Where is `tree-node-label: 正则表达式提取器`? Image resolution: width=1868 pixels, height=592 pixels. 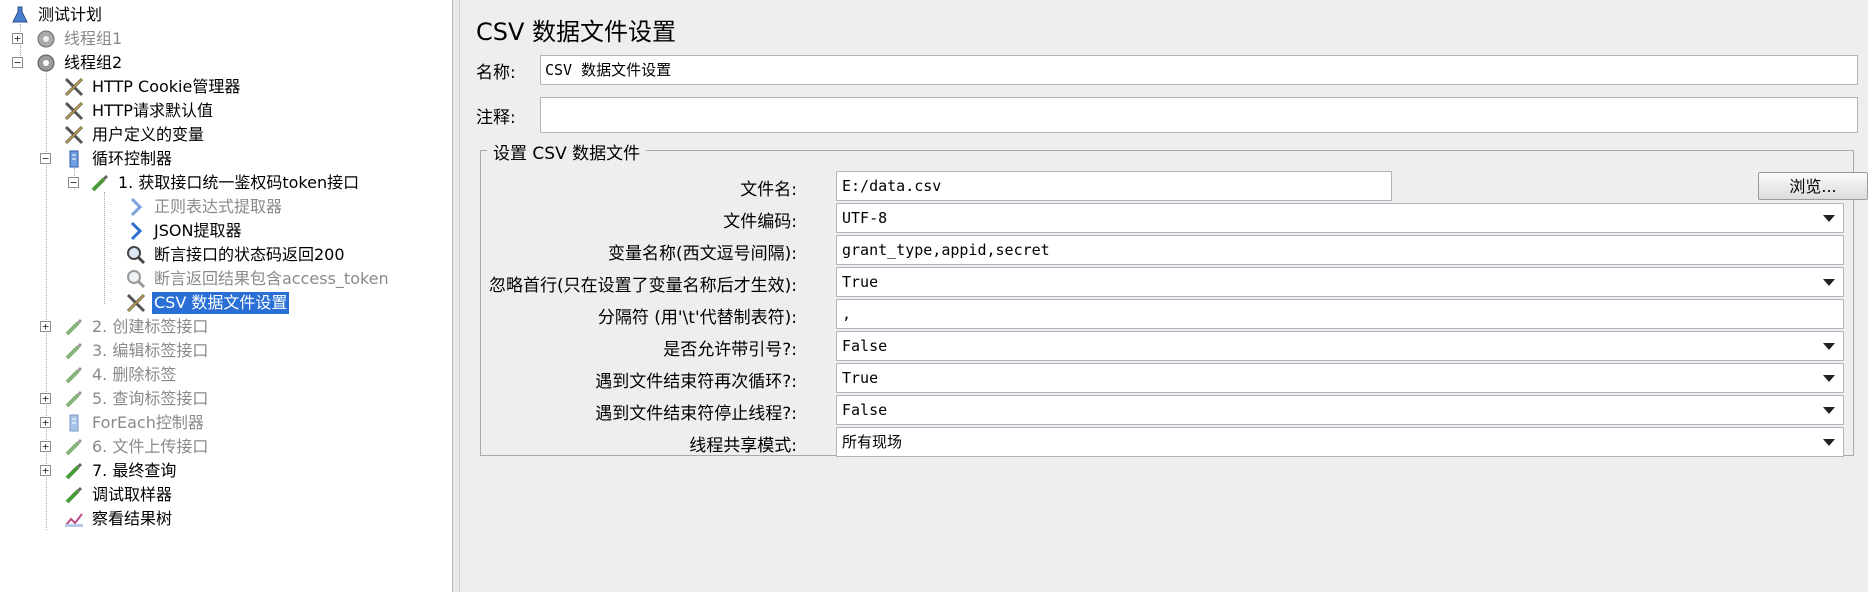
tree-node-label: 正则表达式提取器 is located at coordinates (218, 206).